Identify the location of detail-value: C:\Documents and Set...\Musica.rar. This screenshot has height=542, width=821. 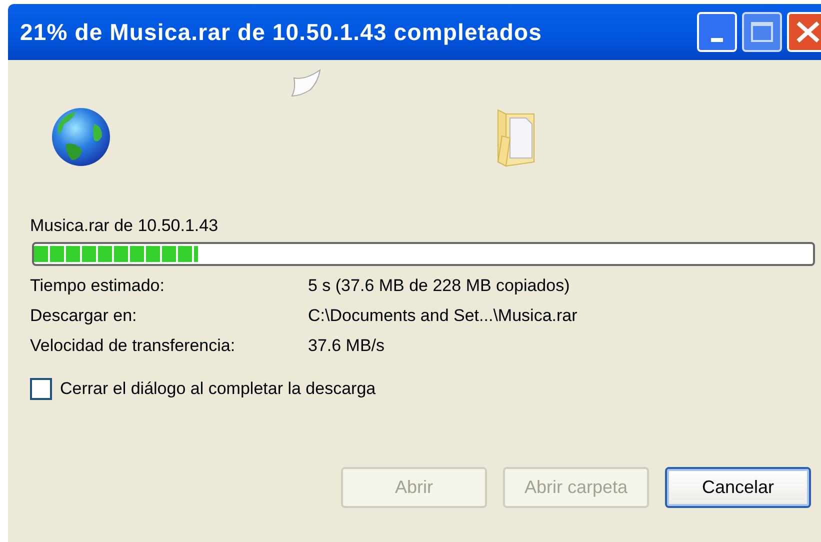
(443, 316).